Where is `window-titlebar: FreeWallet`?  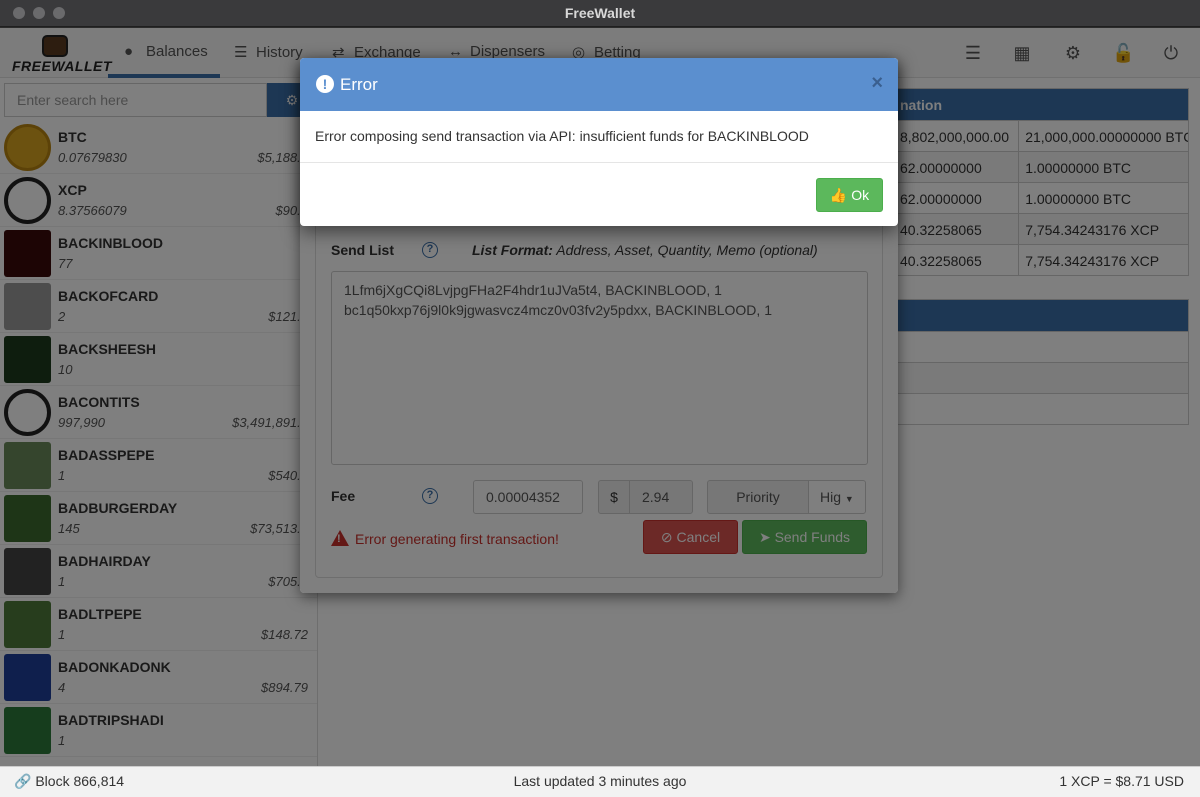 window-titlebar: FreeWallet is located at coordinates (600, 13).